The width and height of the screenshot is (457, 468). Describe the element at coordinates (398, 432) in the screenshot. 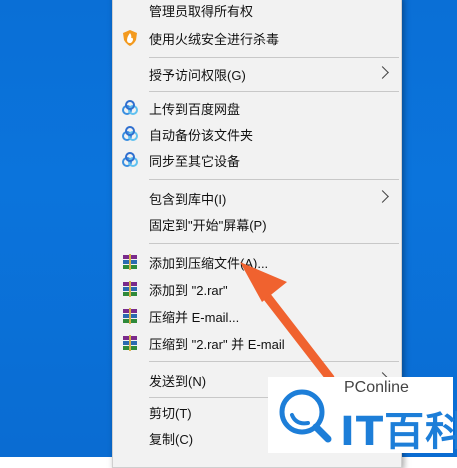

I see `logo-name-text: IT百科` at that location.